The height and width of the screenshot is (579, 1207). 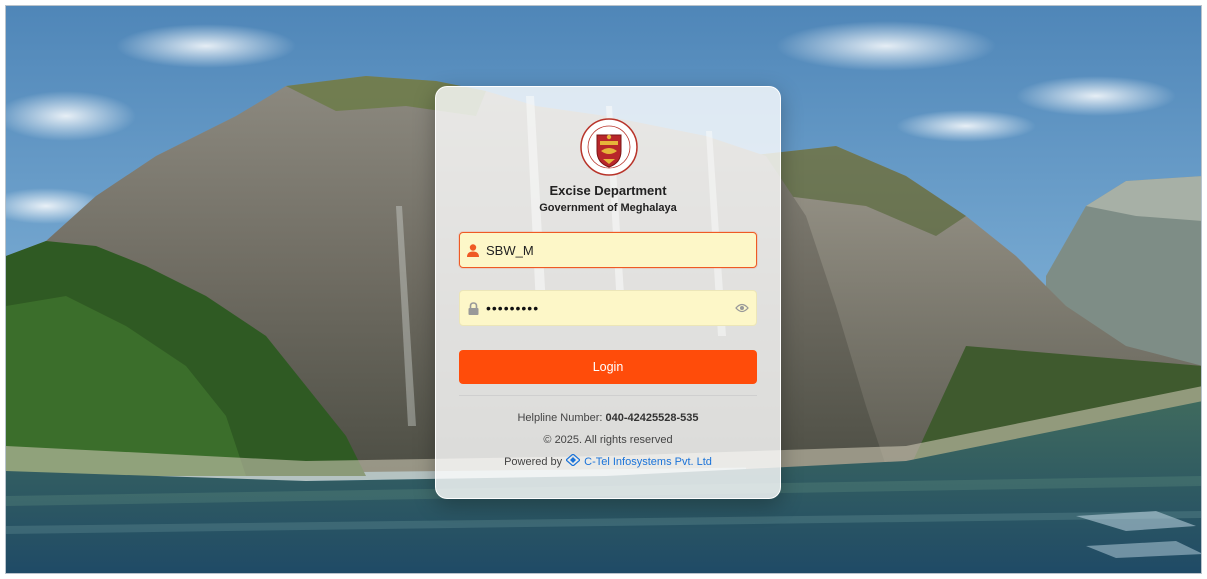 I want to click on excise-department-emblem-icon, so click(x=609, y=147).